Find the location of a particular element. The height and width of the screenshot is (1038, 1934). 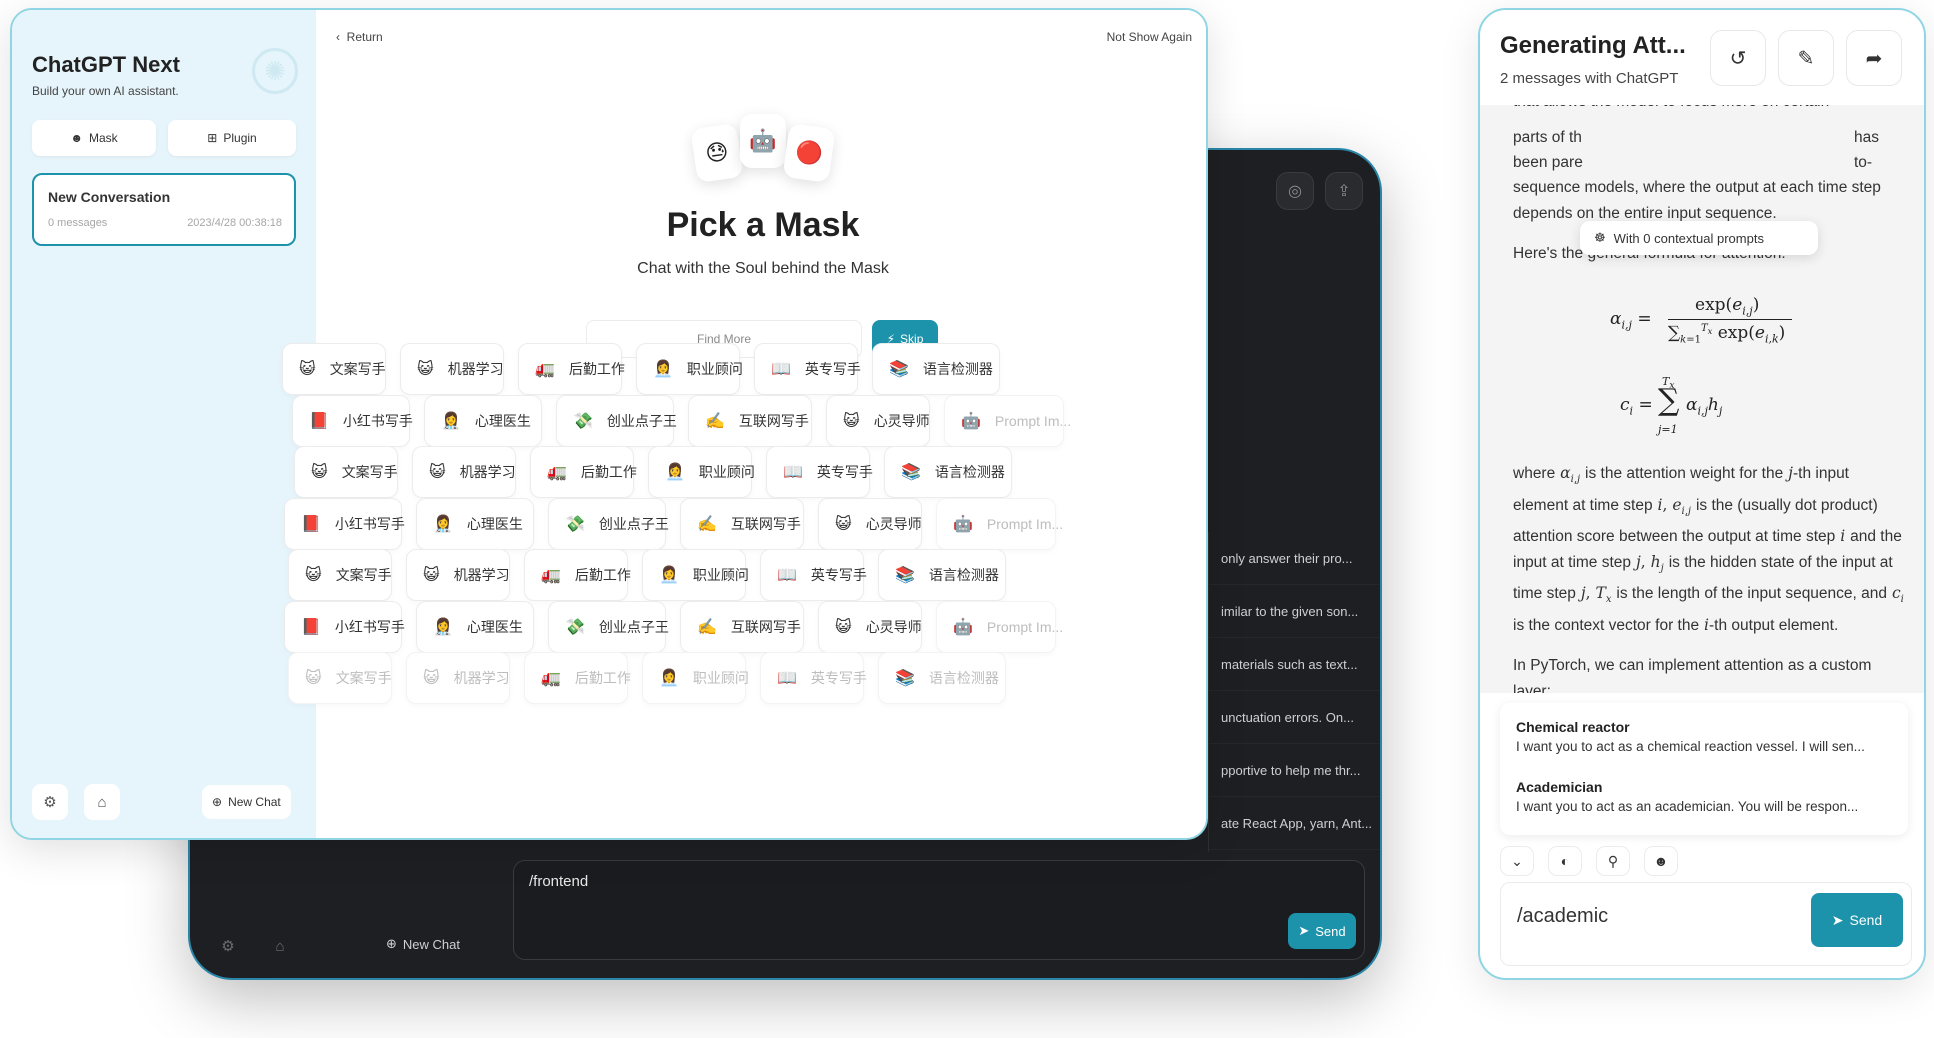

new-chat-button: ⊕ New Chat is located at coordinates (246, 802).